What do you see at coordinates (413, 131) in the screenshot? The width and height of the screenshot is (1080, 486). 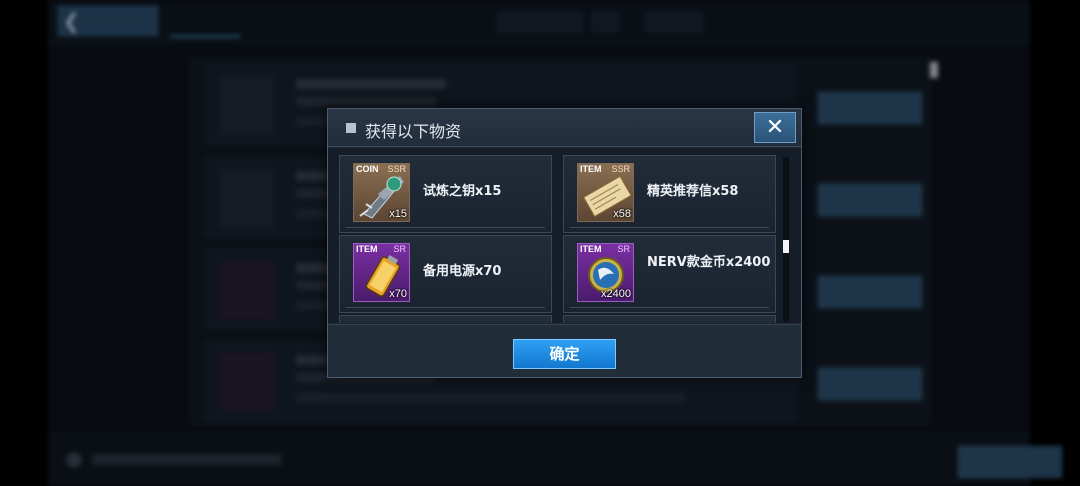 I see `dialog-title: 获得以下物资` at bounding box center [413, 131].